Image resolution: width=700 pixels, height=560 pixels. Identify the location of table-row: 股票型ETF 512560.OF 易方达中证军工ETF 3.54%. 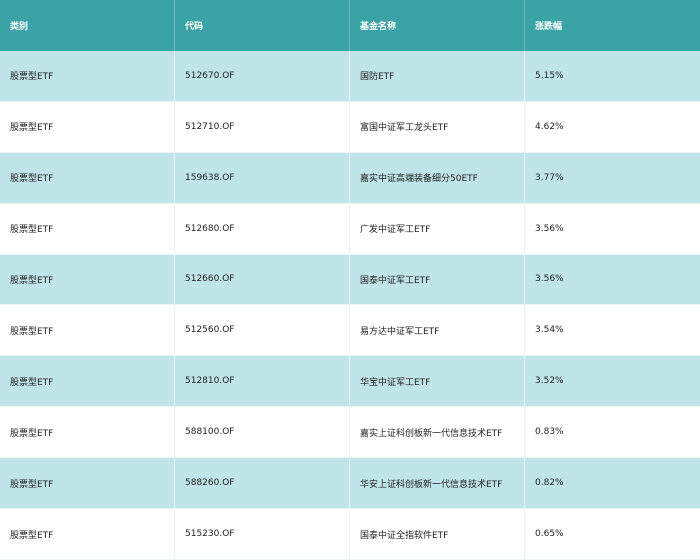
(350, 331).